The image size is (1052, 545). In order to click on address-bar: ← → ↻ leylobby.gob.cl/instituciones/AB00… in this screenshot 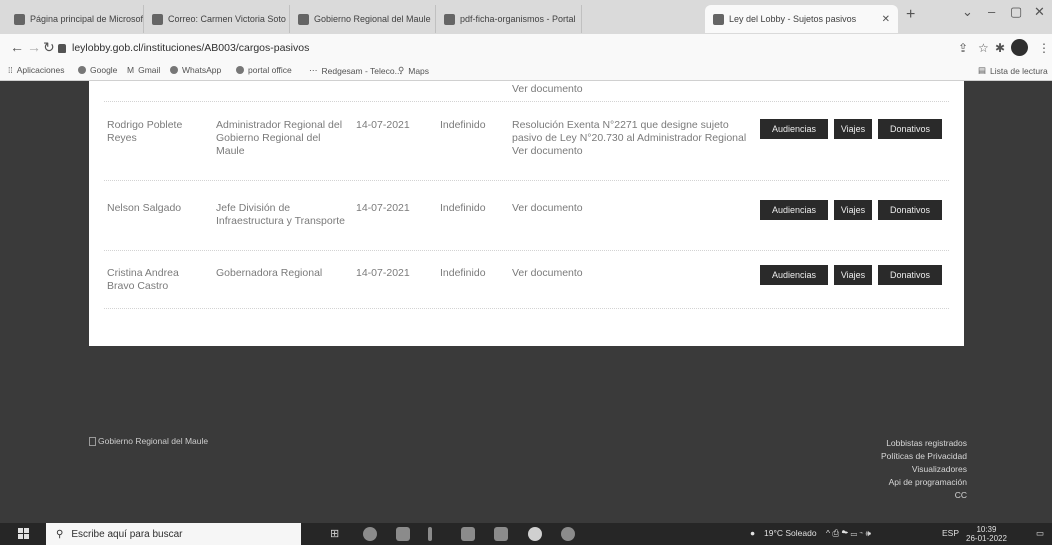, I will do `click(526, 48)`.